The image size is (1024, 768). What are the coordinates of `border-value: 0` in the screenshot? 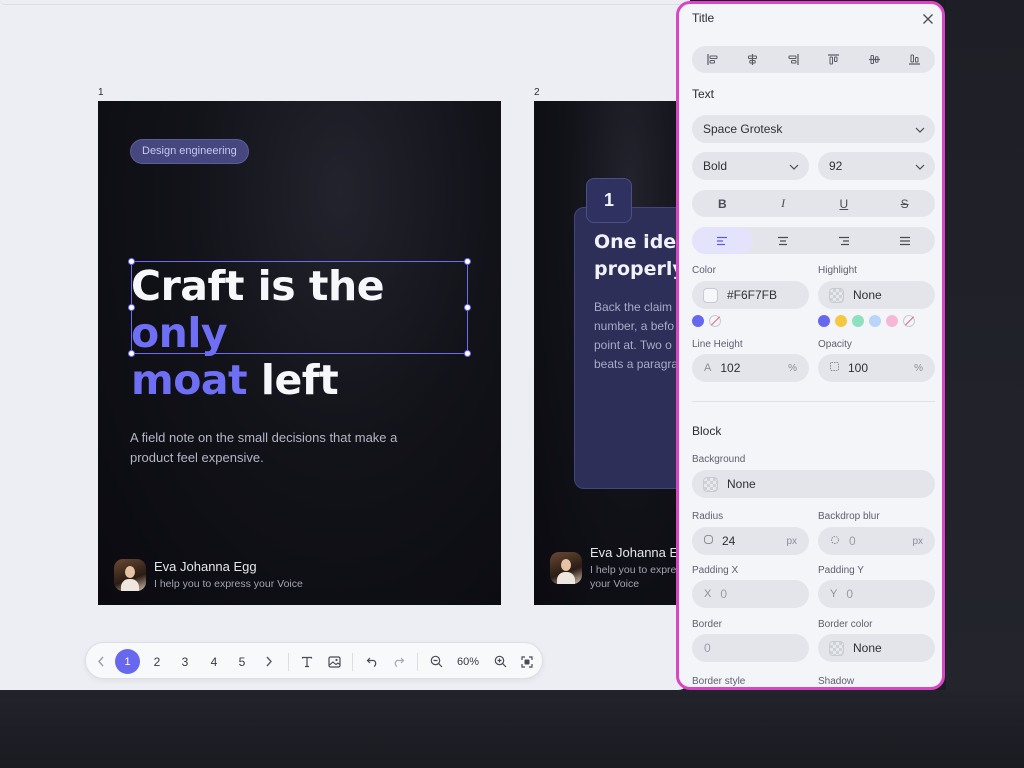 It's located at (707, 648).